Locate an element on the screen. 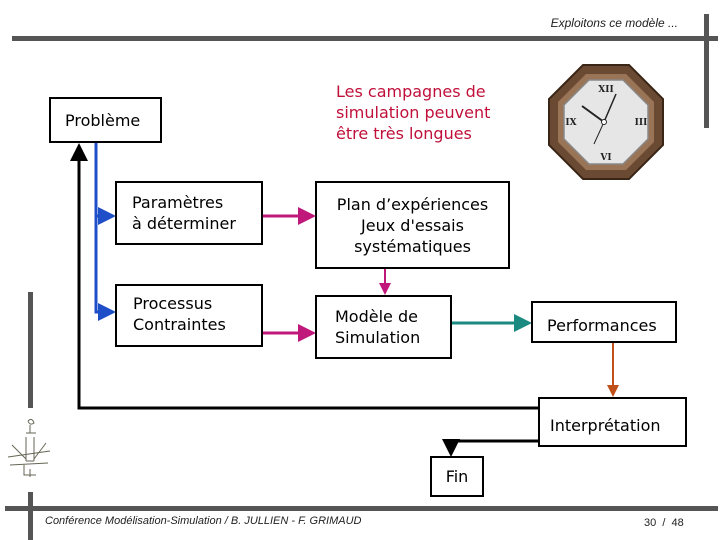  box-performances: Performances is located at coordinates (604, 322).